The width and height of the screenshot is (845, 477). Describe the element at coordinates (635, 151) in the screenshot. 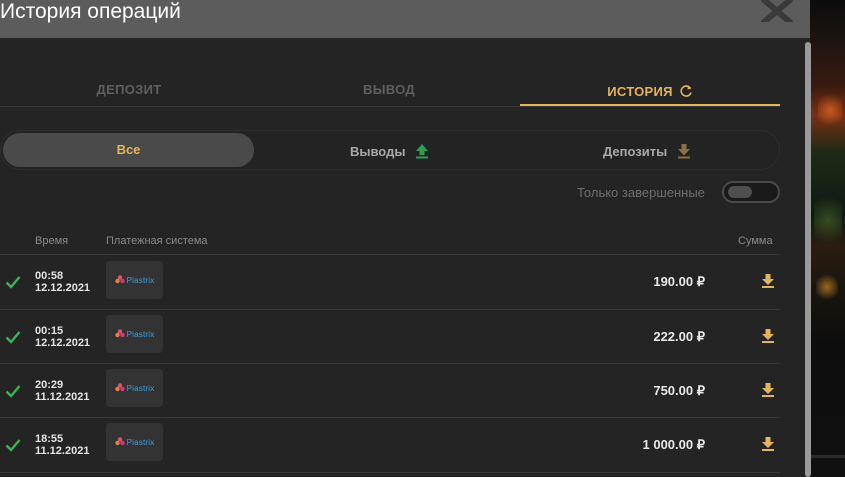

I see `filter-deposits-label: Депозиты` at that location.